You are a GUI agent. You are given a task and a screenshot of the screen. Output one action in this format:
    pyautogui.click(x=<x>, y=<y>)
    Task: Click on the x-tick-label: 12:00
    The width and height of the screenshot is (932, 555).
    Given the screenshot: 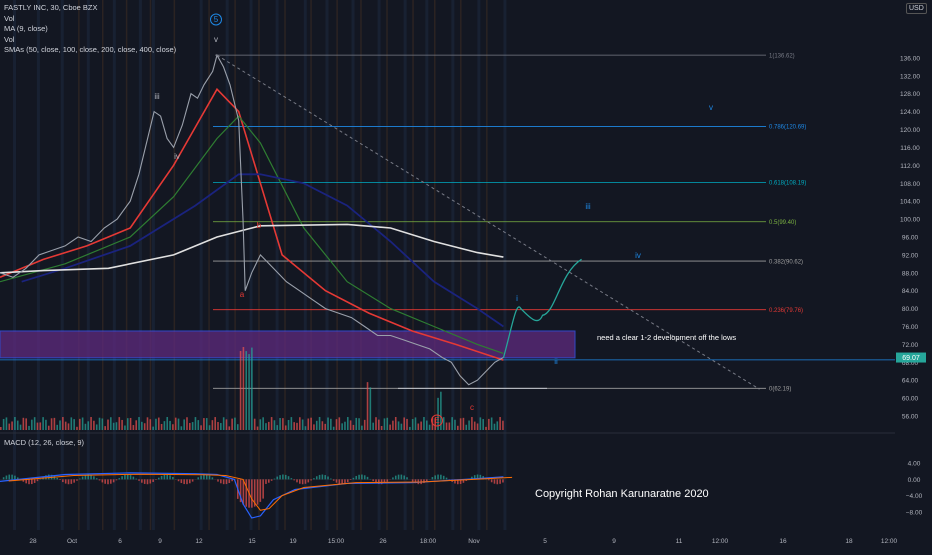 What is the action you would take?
    pyautogui.click(x=720, y=541)
    